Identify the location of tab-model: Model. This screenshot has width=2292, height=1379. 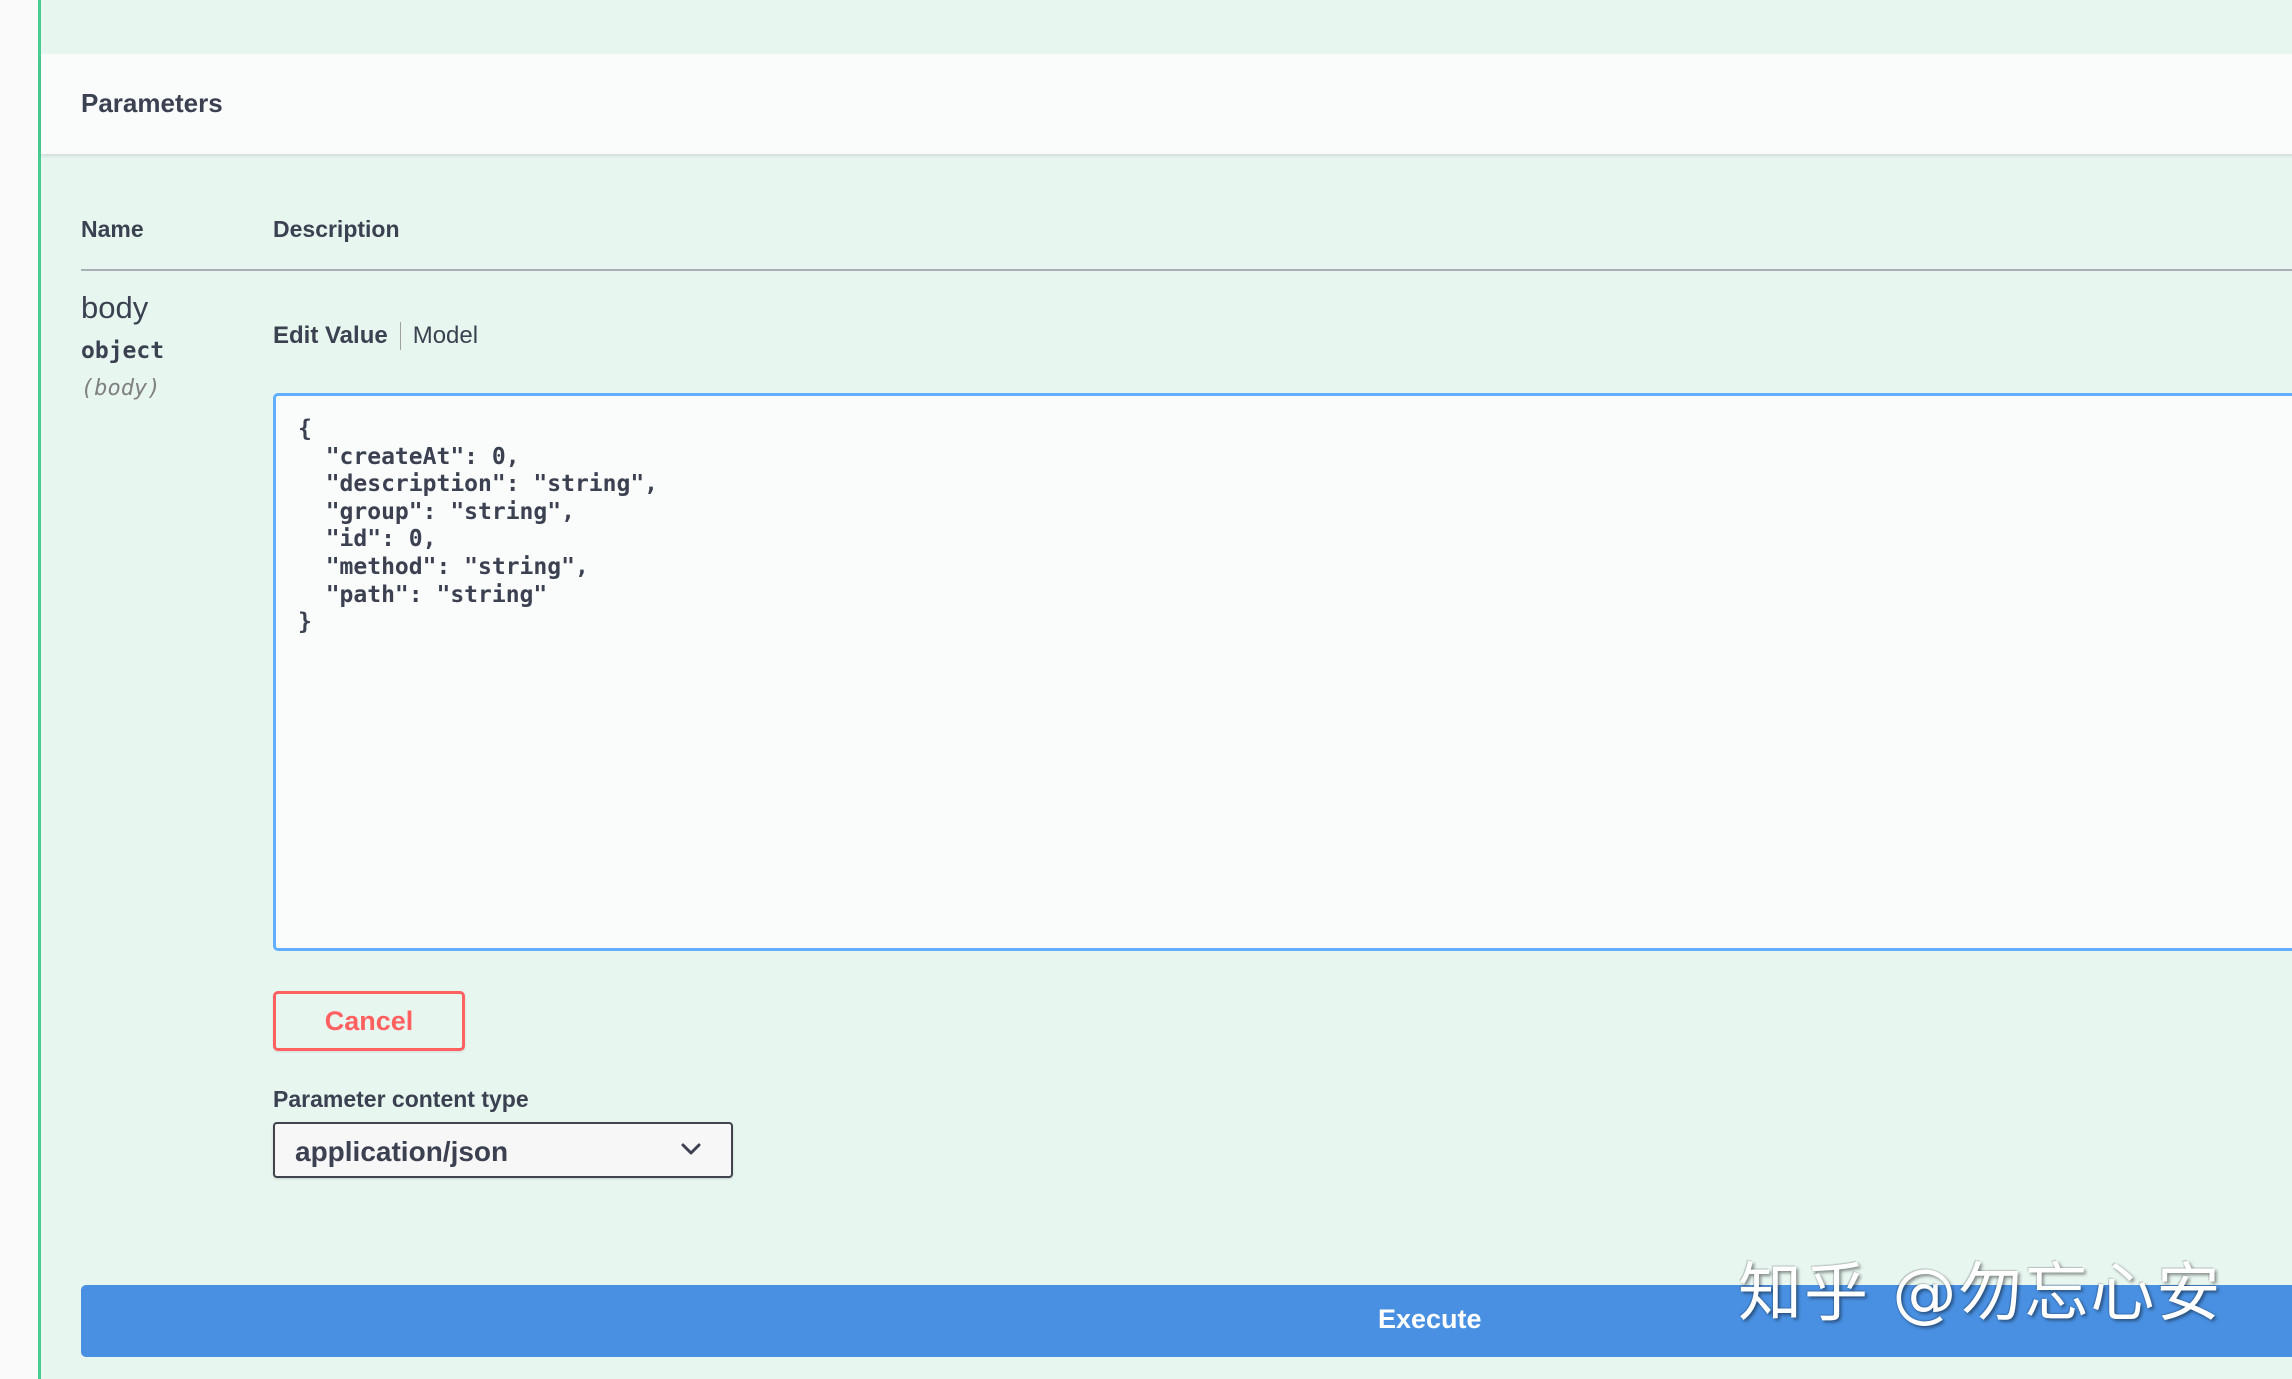
(445, 336).